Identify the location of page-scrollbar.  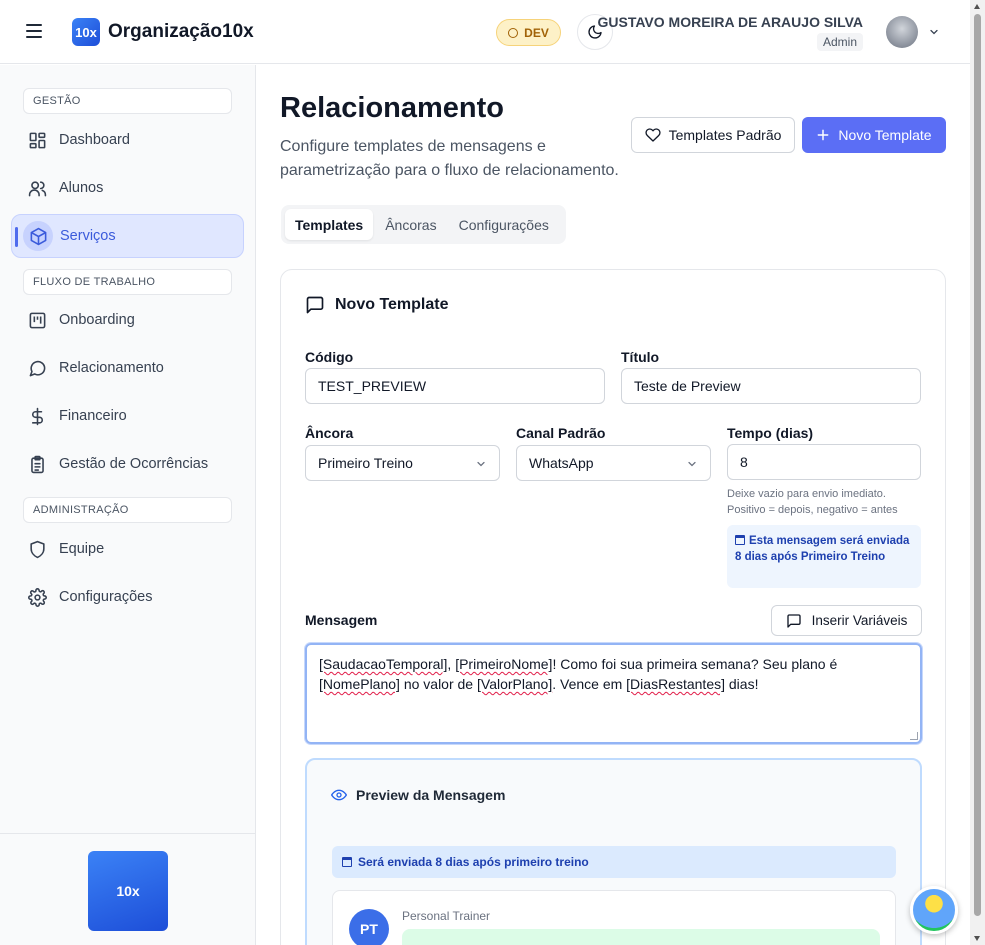
(977, 472).